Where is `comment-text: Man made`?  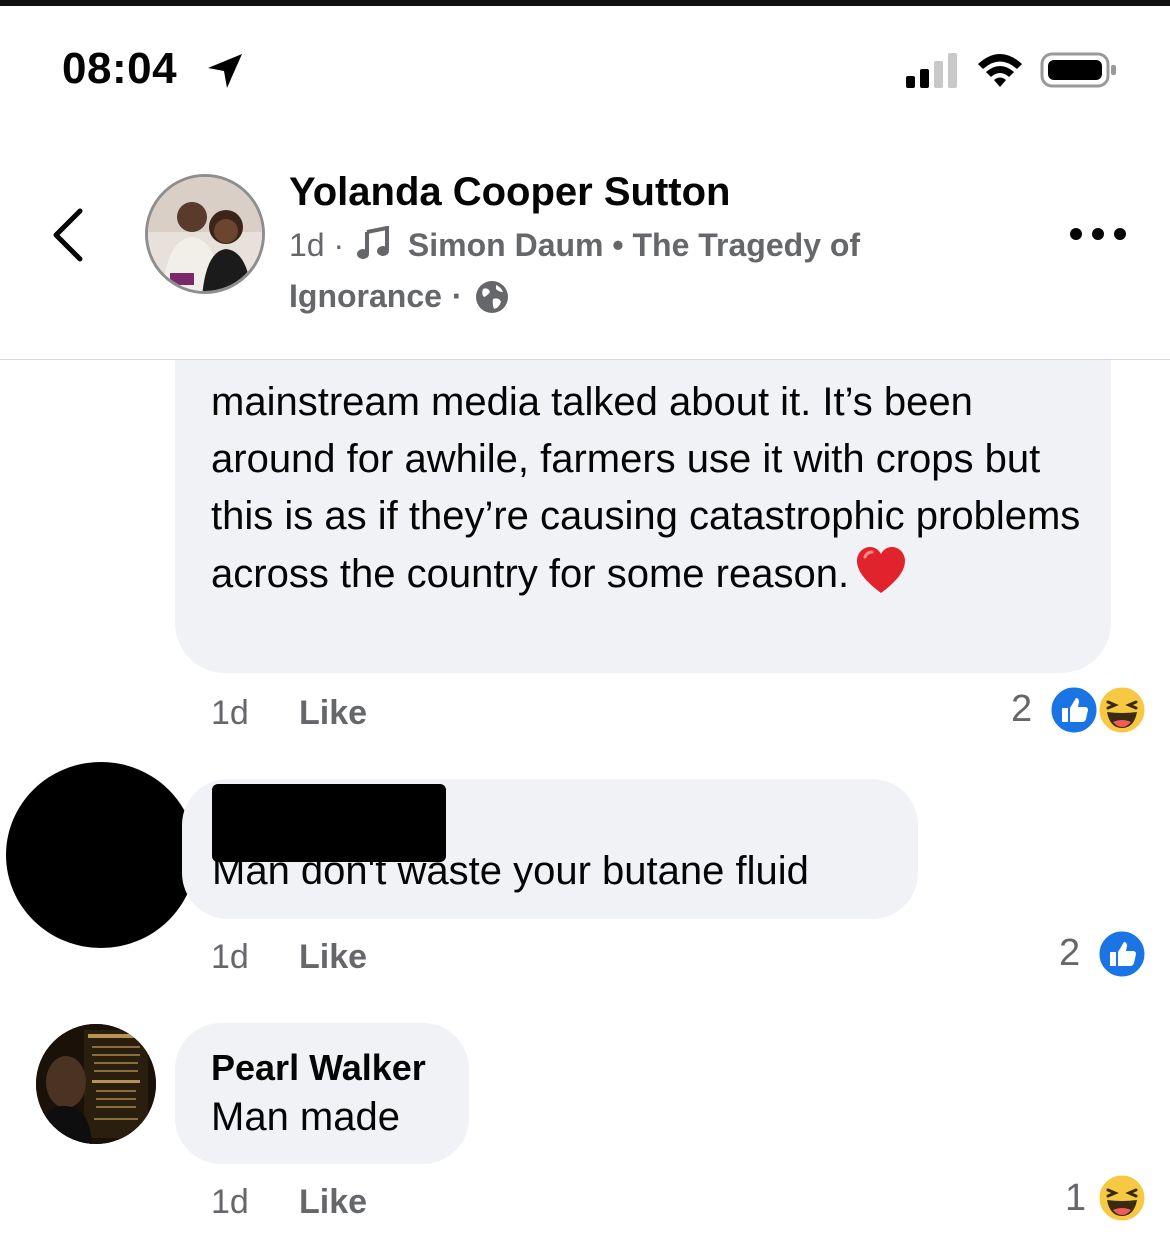
comment-text: Man made is located at coordinates (305, 1117).